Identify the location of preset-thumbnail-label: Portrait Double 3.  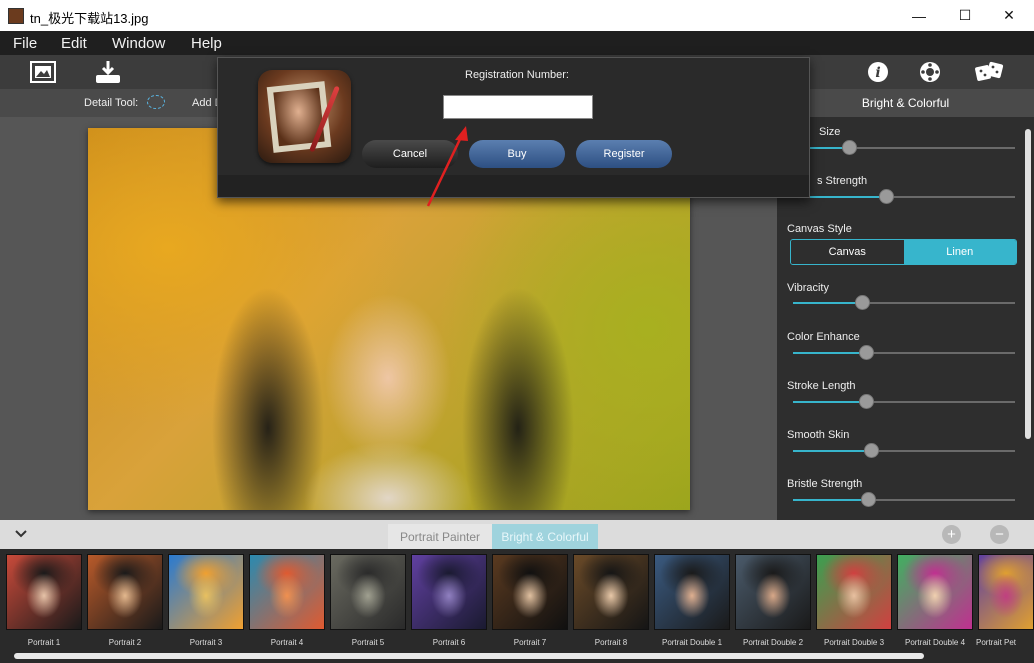
(854, 642).